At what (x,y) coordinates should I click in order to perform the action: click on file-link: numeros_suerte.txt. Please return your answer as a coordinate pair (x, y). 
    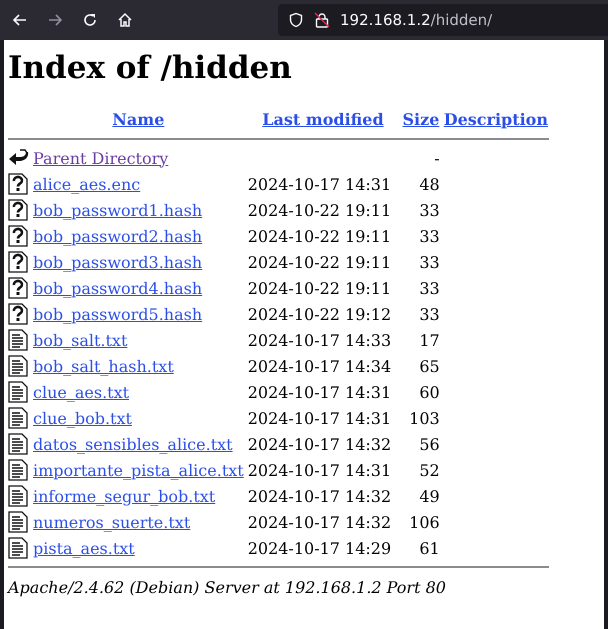
    Looking at the image, I should click on (111, 522).